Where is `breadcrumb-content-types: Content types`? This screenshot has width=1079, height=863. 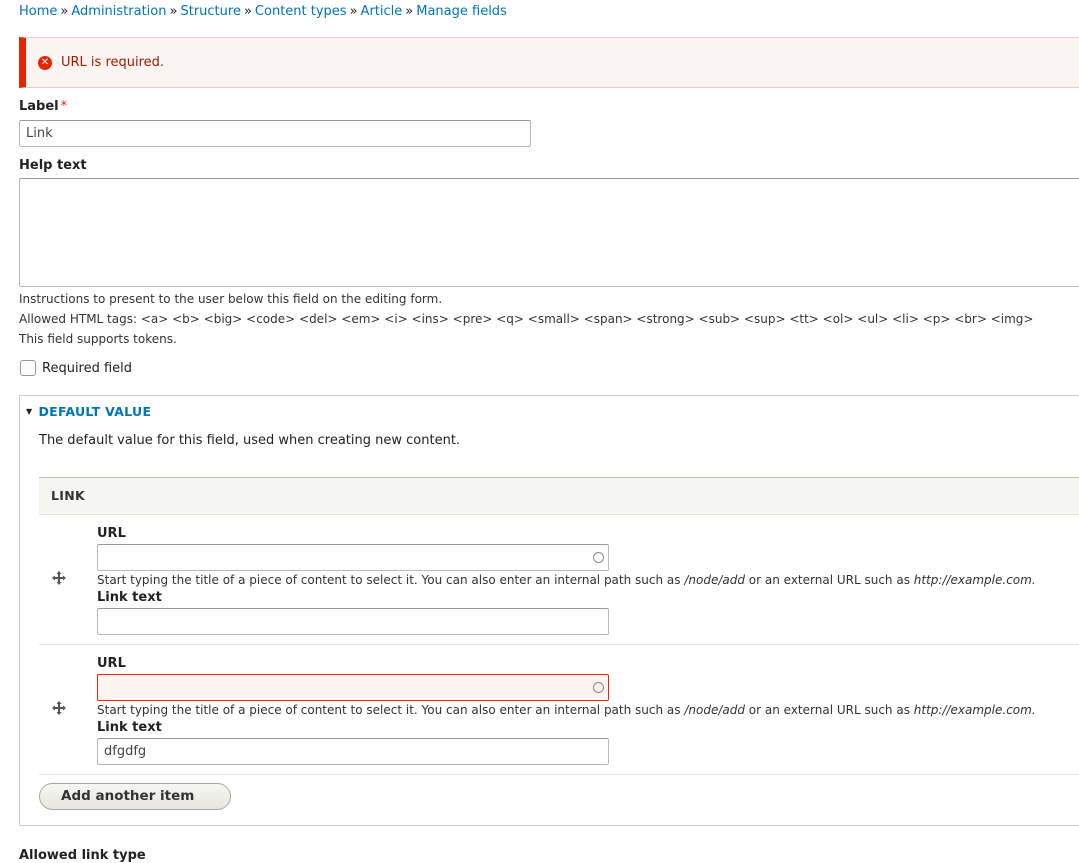
breadcrumb-content-types: Content types is located at coordinates (301, 11).